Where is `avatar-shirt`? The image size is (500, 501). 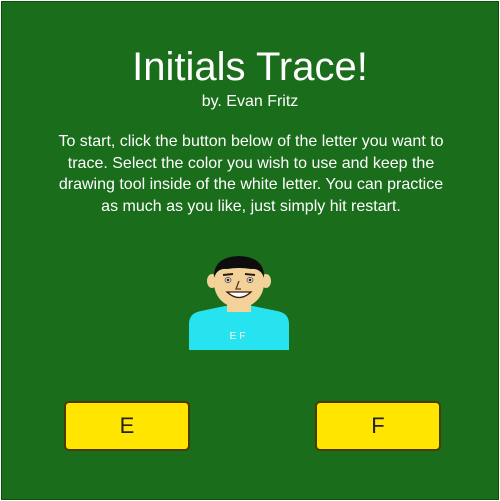
avatar-shirt is located at coordinates (239, 328).